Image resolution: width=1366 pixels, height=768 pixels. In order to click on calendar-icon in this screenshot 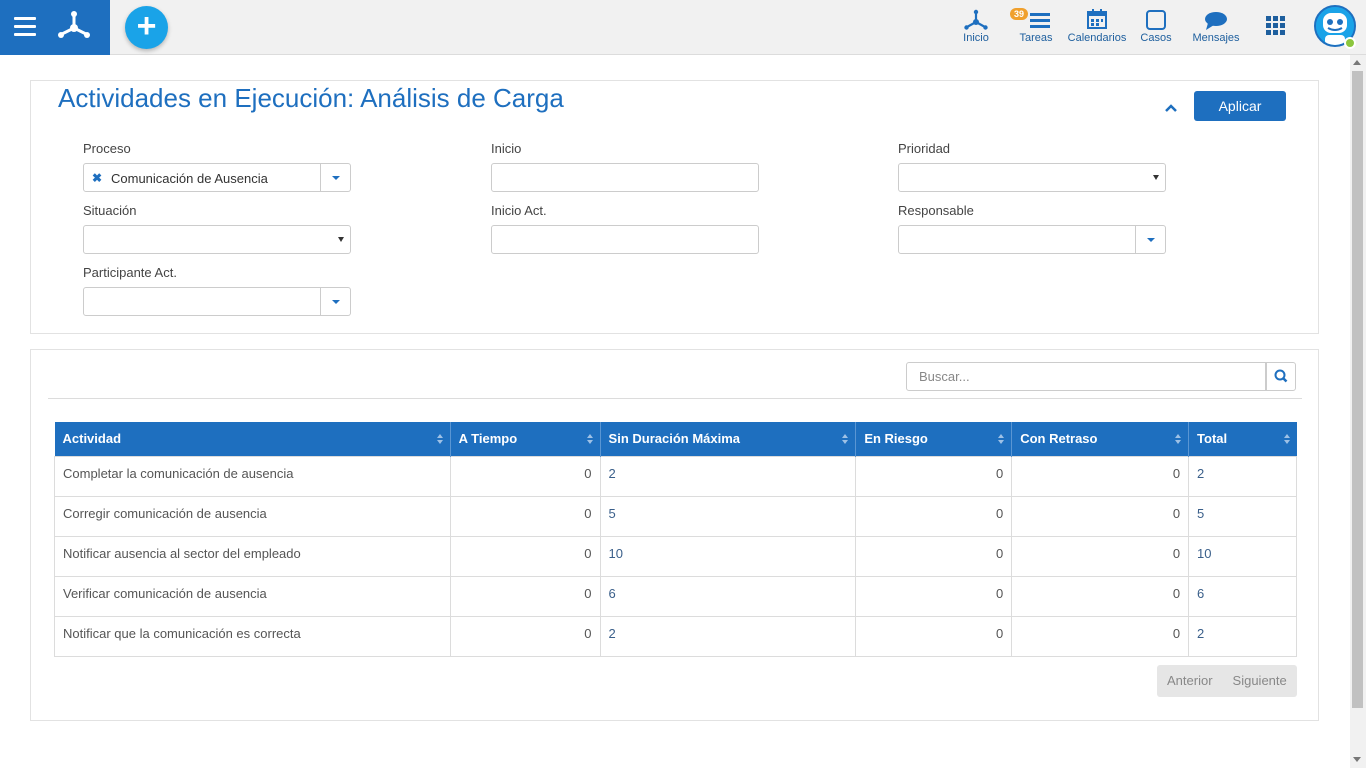, I will do `click(1097, 19)`.